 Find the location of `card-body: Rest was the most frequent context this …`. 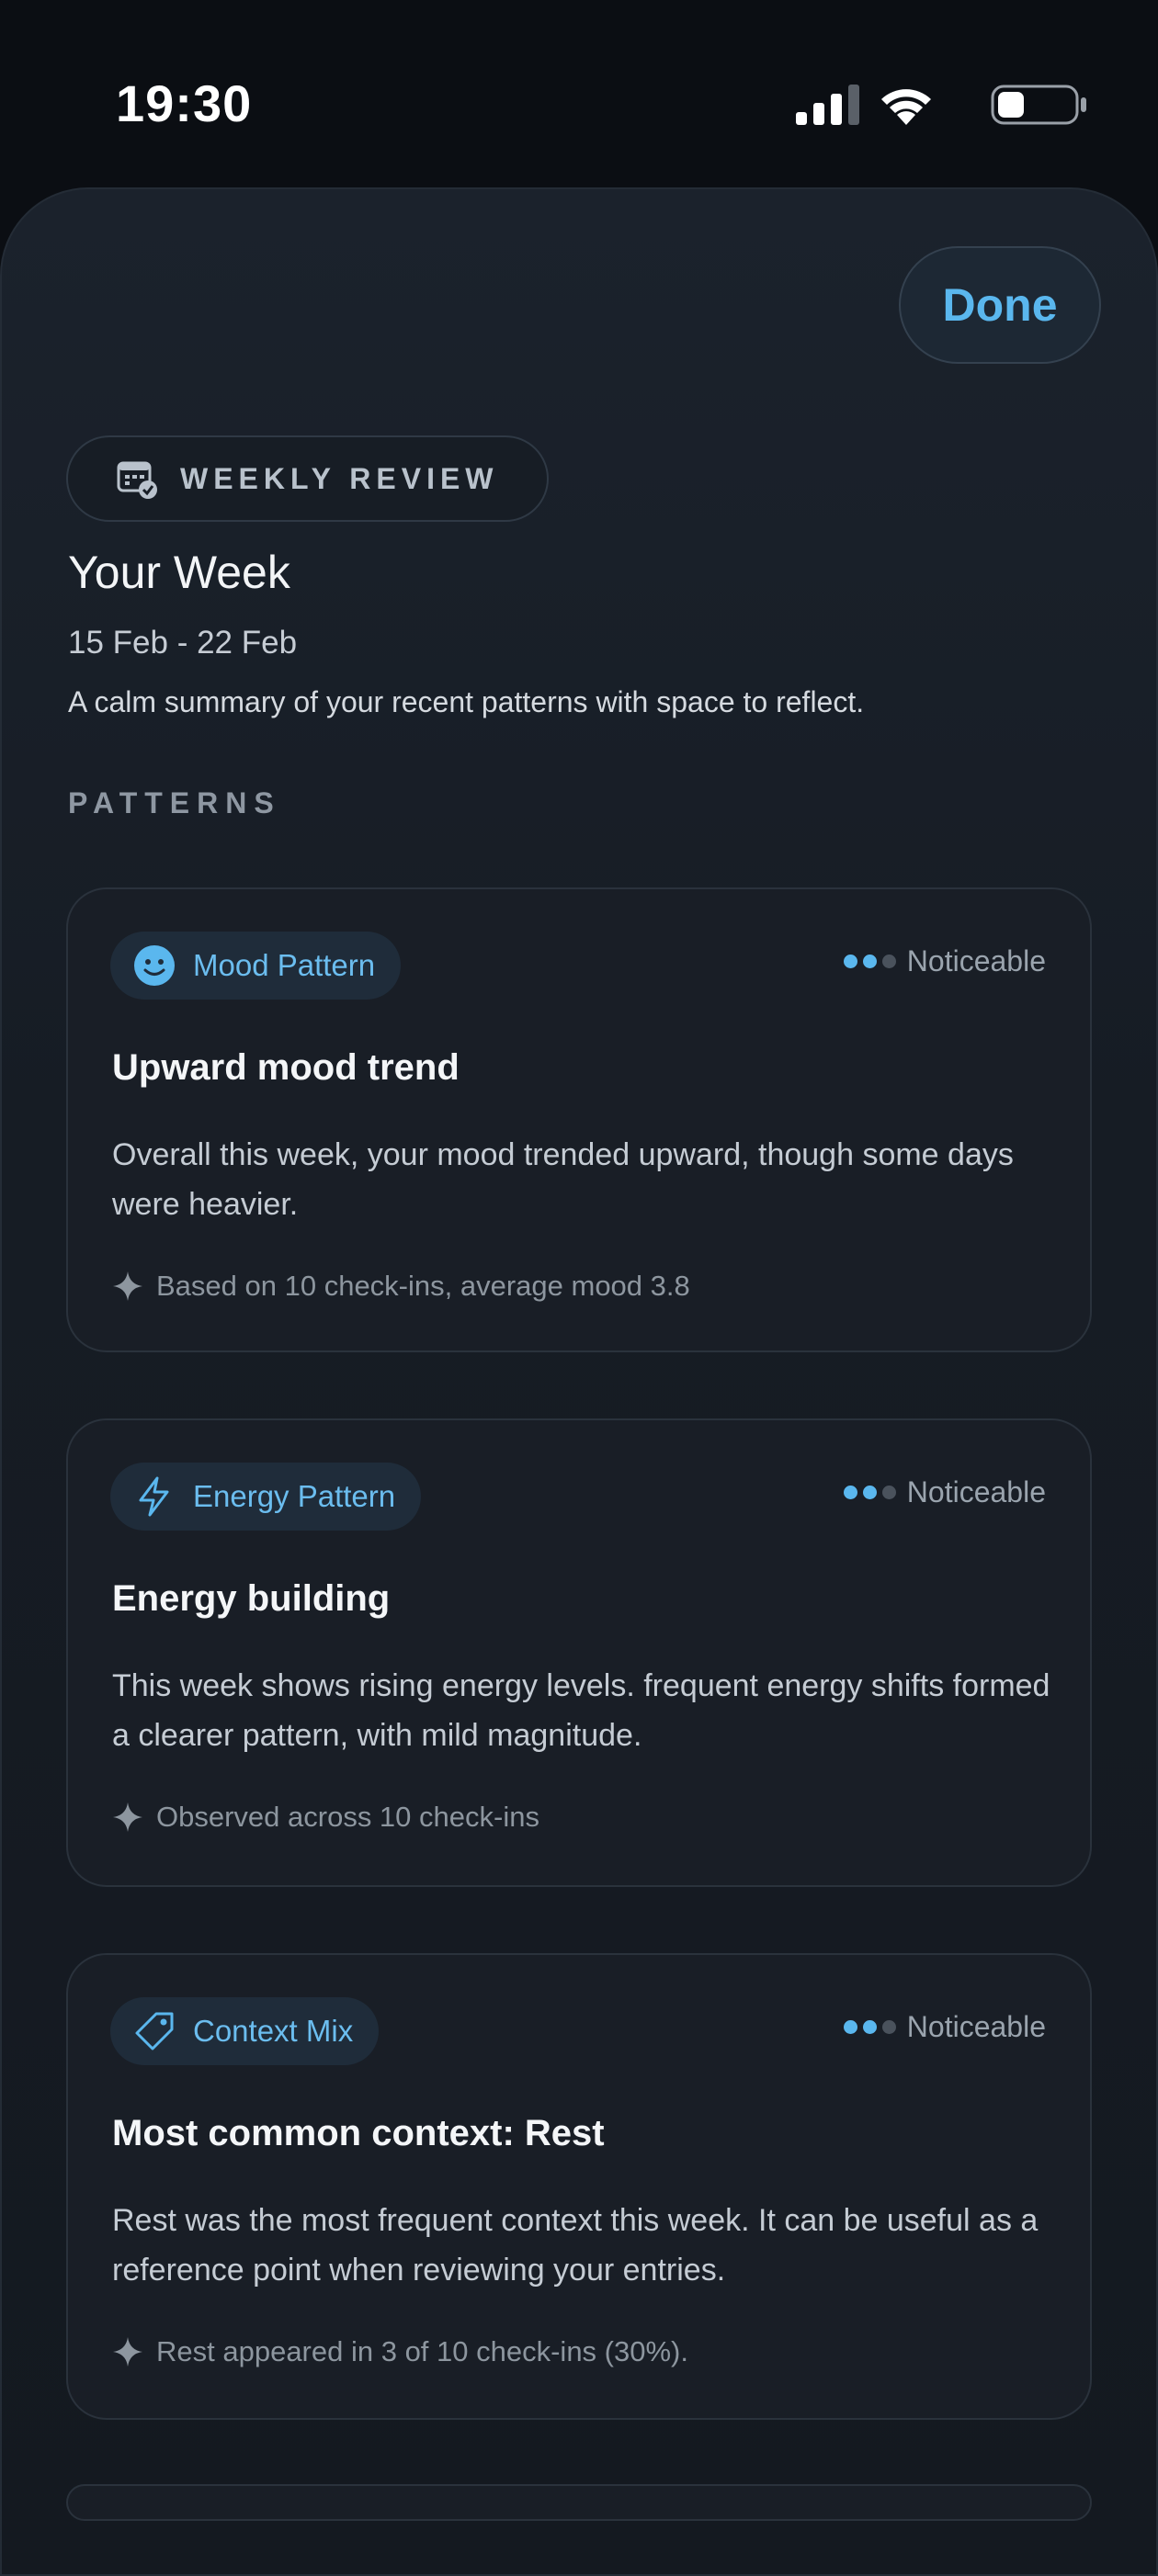

card-body: Rest was the most frequent context this … is located at coordinates (576, 2245).